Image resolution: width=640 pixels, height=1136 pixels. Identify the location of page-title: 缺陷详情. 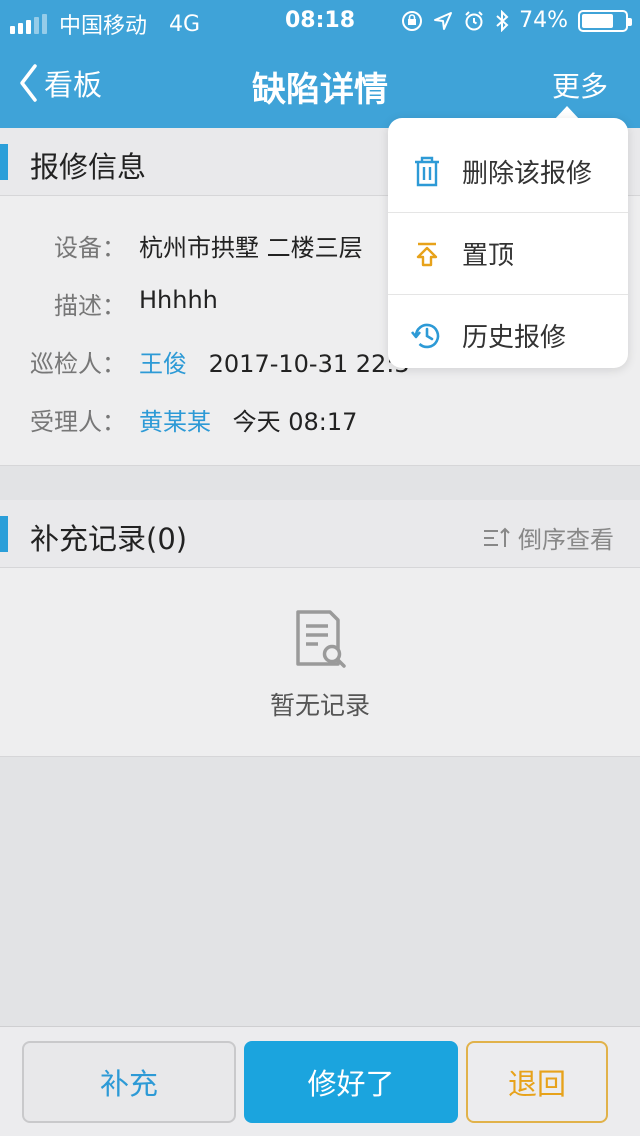
(320, 90).